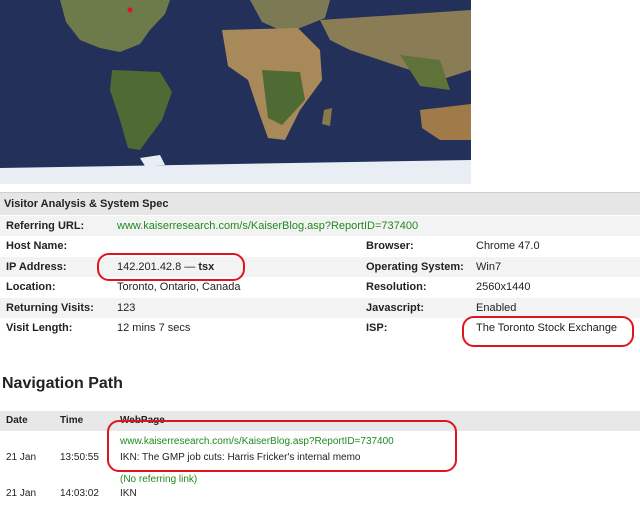 Image resolution: width=640 pixels, height=505 pixels. What do you see at coordinates (21, 493) in the screenshot?
I see `nav-row-2-date: 21 Jan` at bounding box center [21, 493].